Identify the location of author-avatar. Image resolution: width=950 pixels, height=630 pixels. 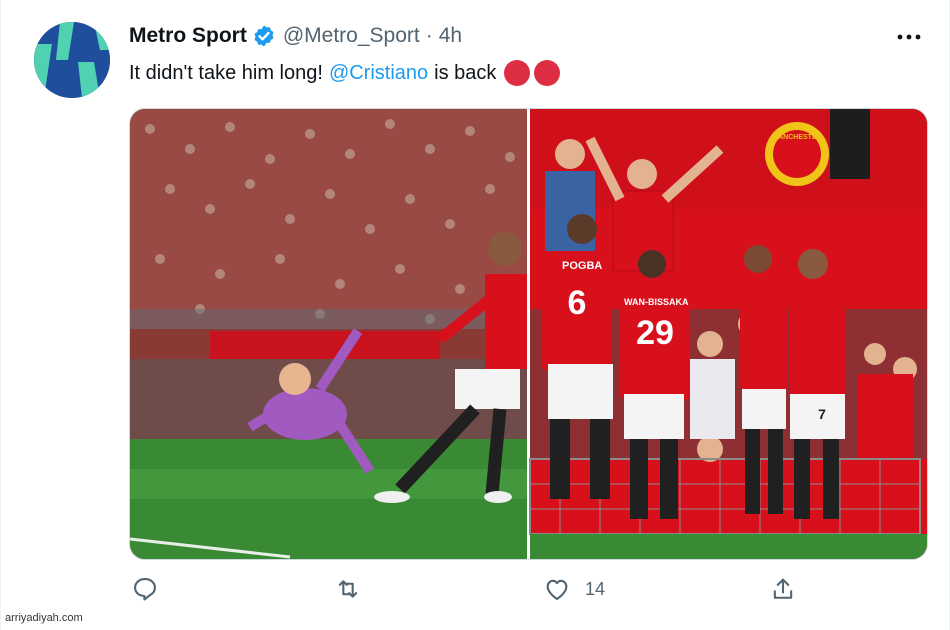
(72, 60).